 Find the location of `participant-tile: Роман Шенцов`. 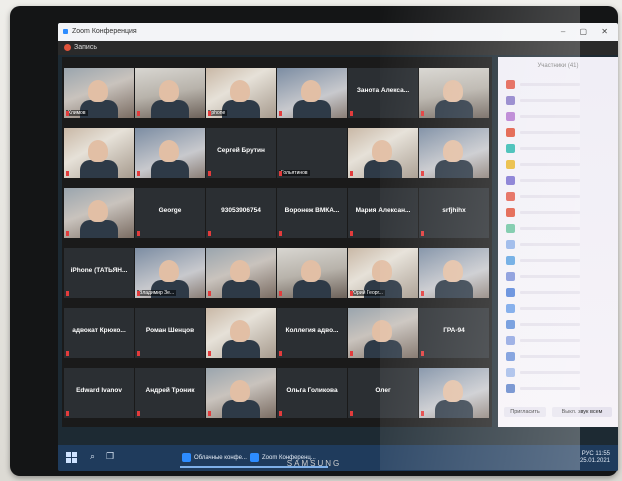

participant-tile: Роман Шенцов is located at coordinates (170, 333).